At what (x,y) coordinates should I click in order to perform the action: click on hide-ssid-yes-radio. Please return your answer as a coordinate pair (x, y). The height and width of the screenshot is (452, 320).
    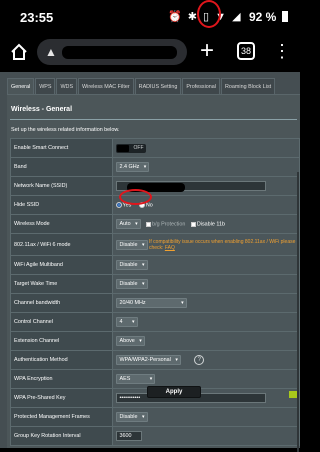
    Looking at the image, I should click on (118, 204).